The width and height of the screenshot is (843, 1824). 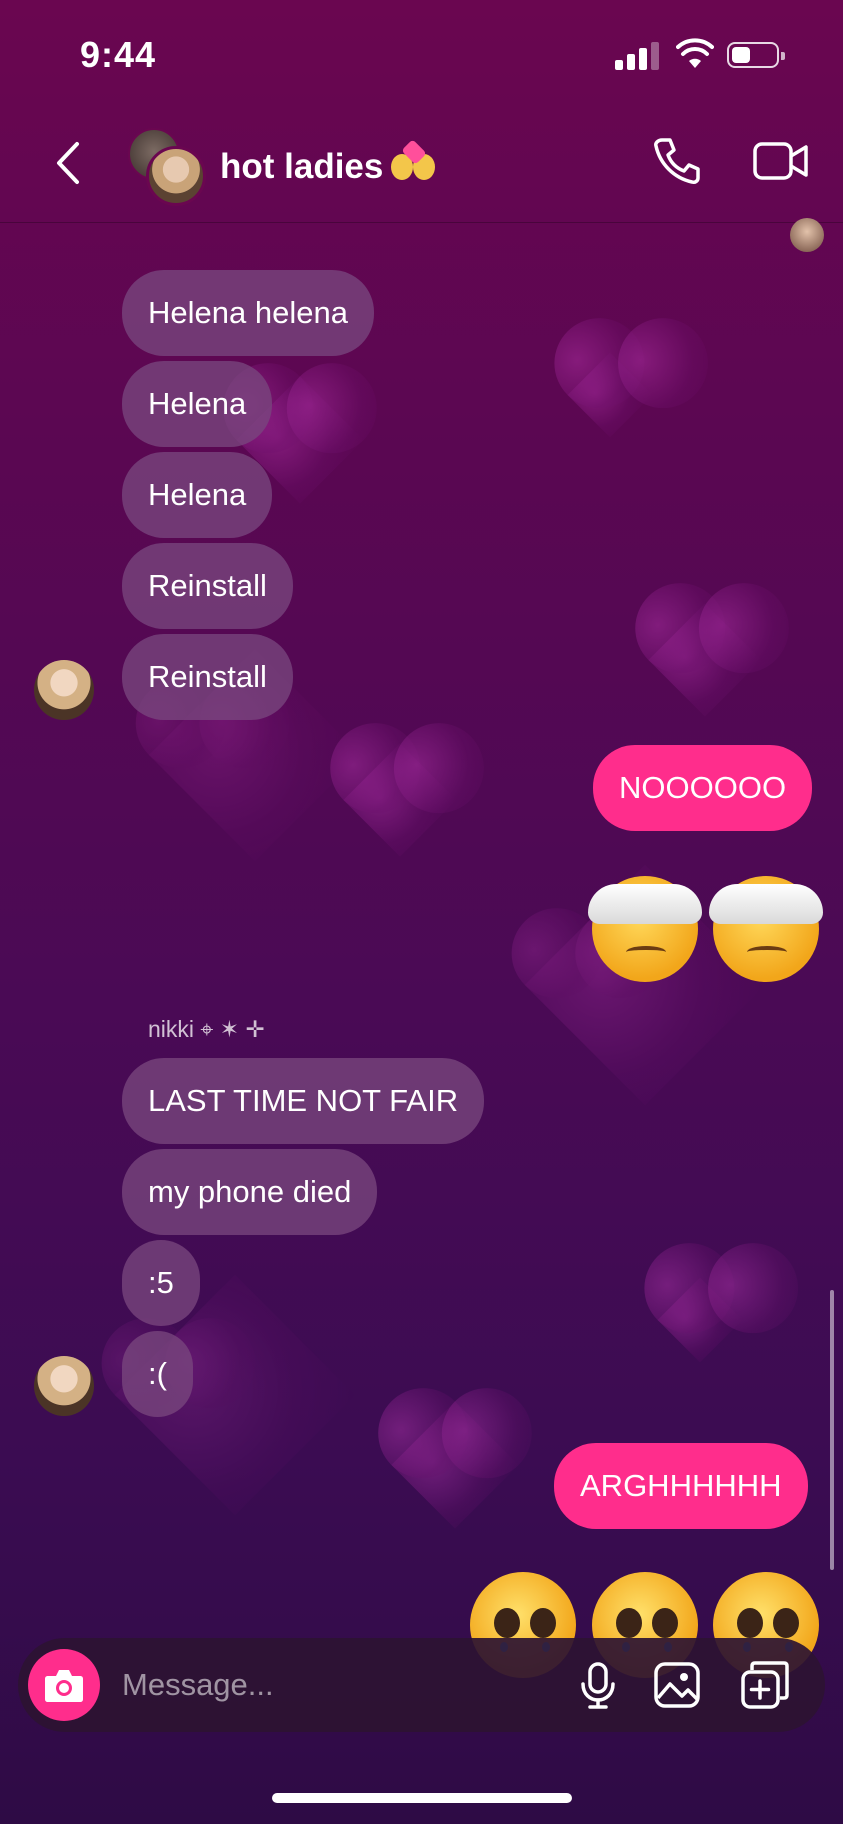 I want to click on video-camera-icon, so click(x=781, y=161).